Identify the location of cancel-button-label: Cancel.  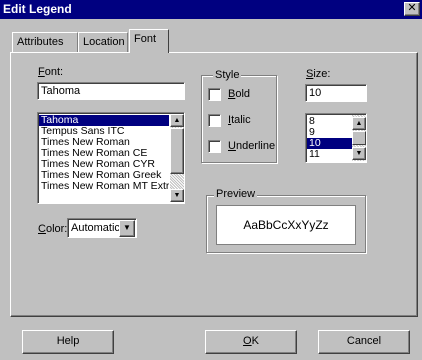
(364, 341).